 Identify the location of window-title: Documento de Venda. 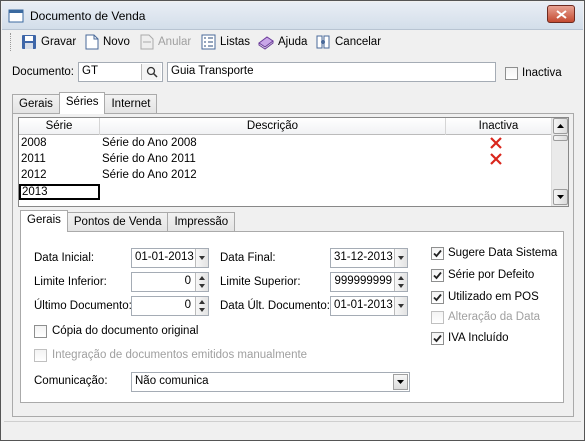
(88, 16).